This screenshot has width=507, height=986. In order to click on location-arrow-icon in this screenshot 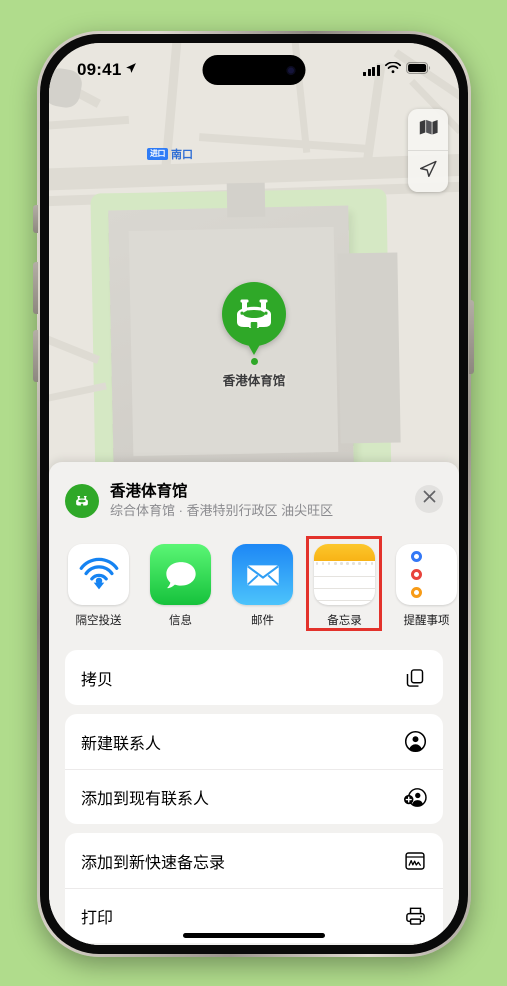, I will do `click(130, 70)`.